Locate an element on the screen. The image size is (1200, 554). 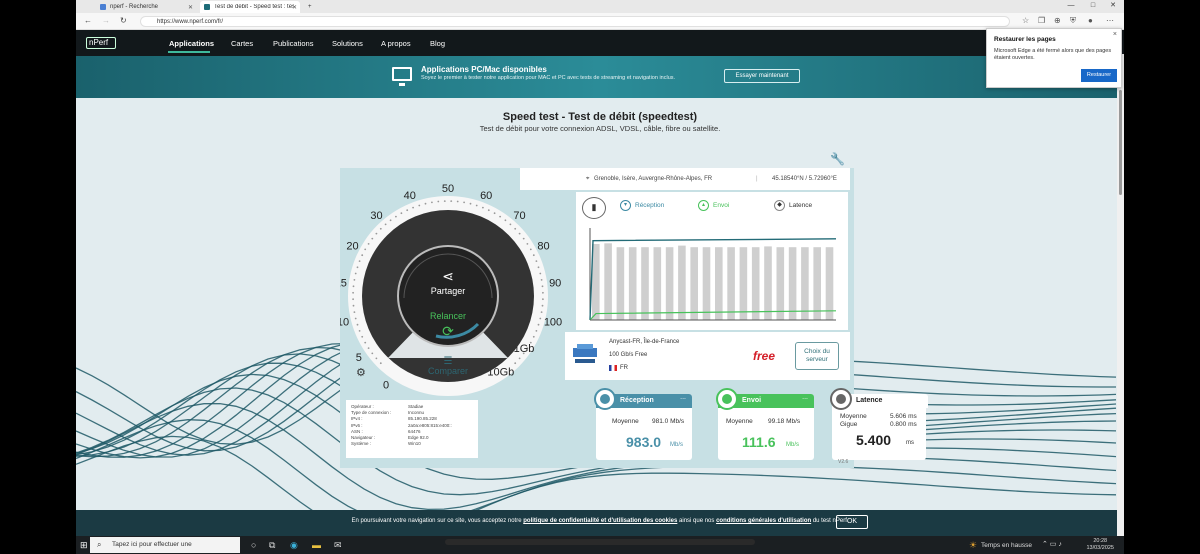
refresh-icon: ⟳ is located at coordinates (448, 331).